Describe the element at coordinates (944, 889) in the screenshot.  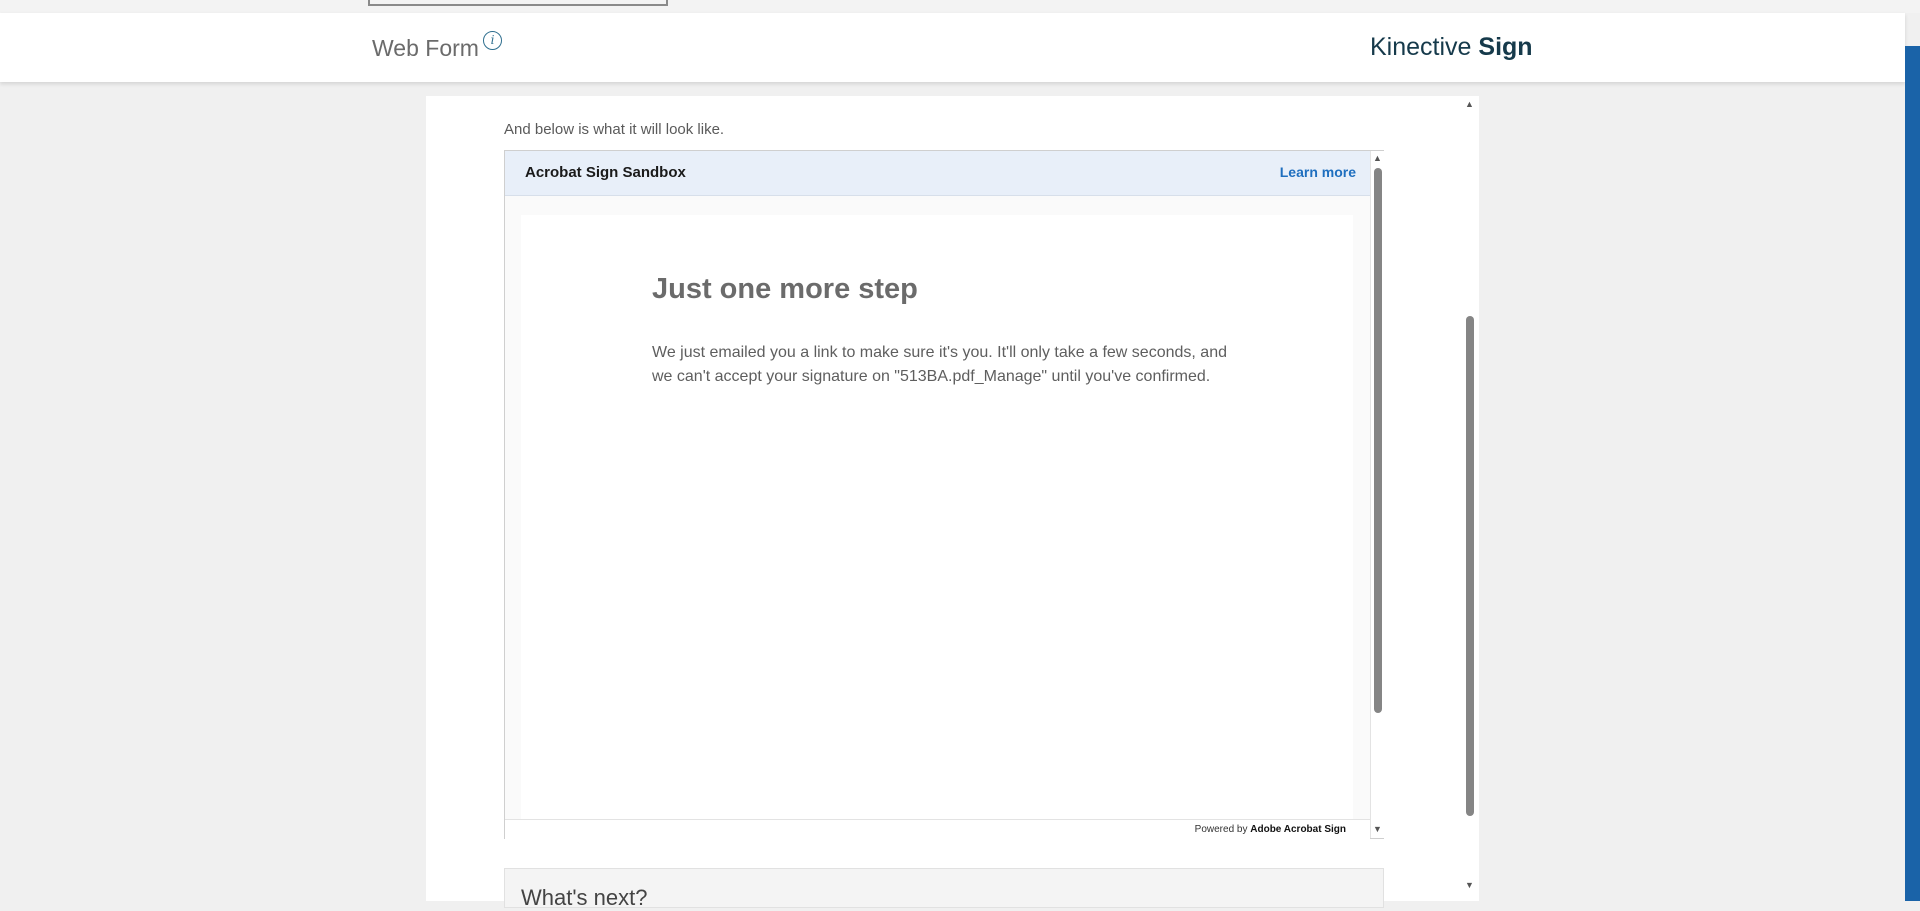
I see `whats-next-section: What's next?` at that location.